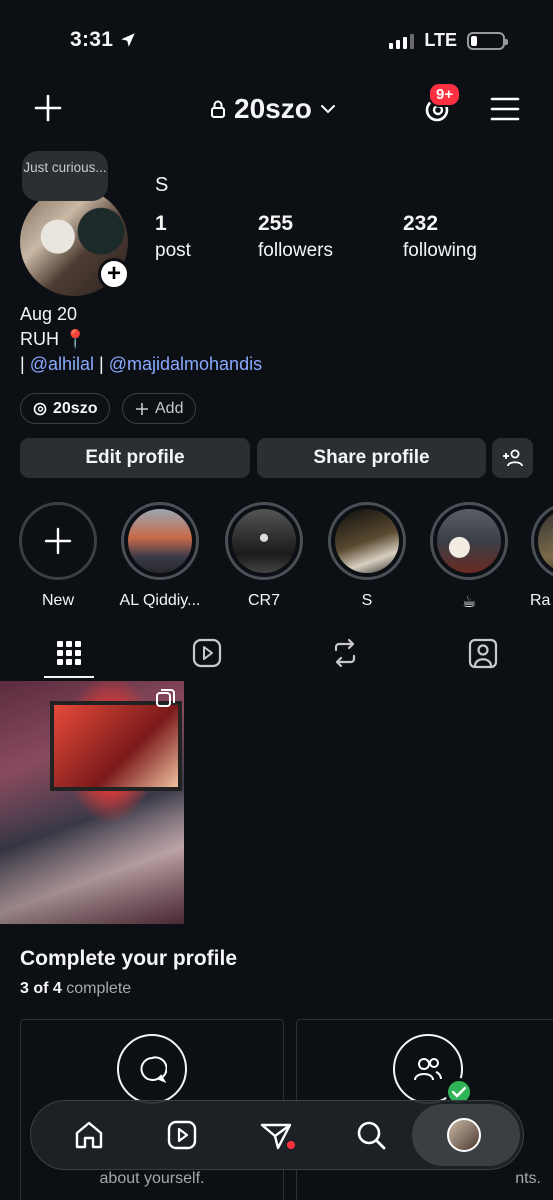 The image size is (553, 1200). I want to click on reposts-tab-icon, so click(345, 653).